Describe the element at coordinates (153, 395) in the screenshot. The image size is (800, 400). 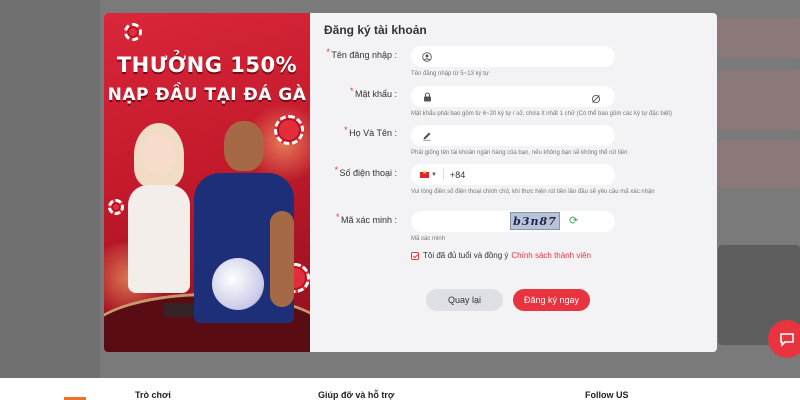
I see `footer-heading-games: Trò chơi` at that location.